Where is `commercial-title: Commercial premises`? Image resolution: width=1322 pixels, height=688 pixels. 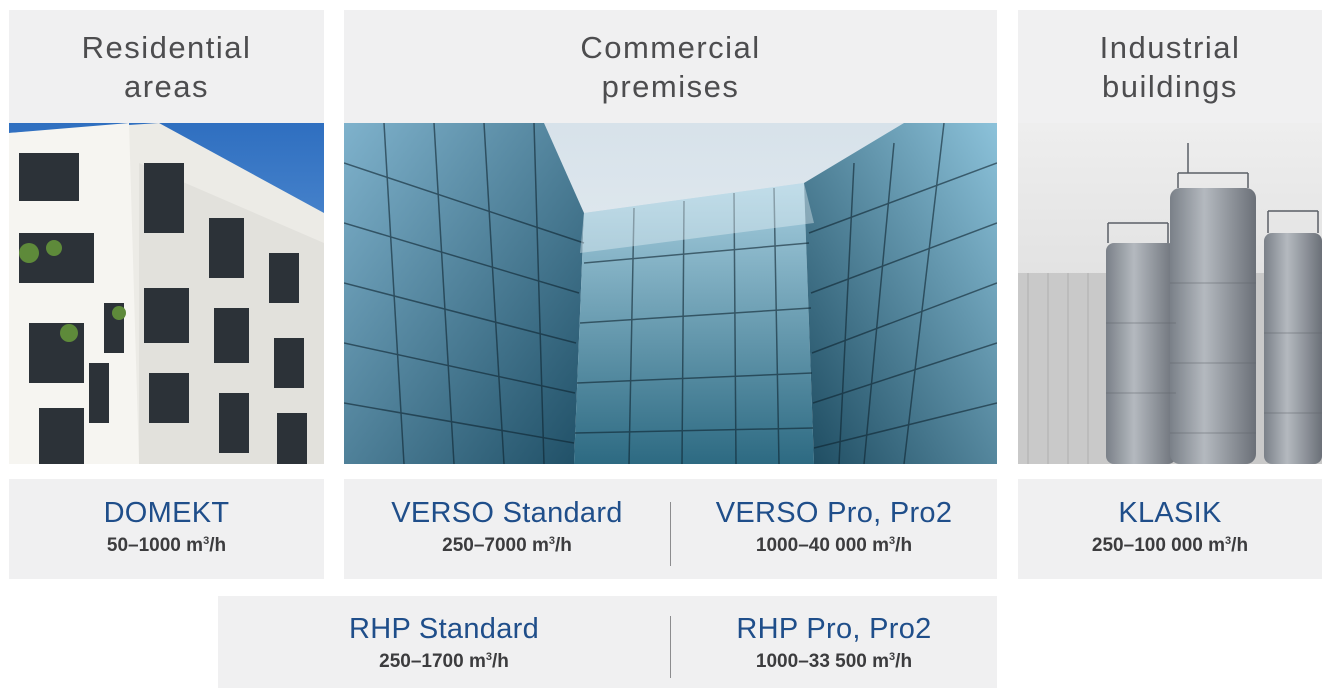
commercial-title: Commercial premises is located at coordinates (670, 66).